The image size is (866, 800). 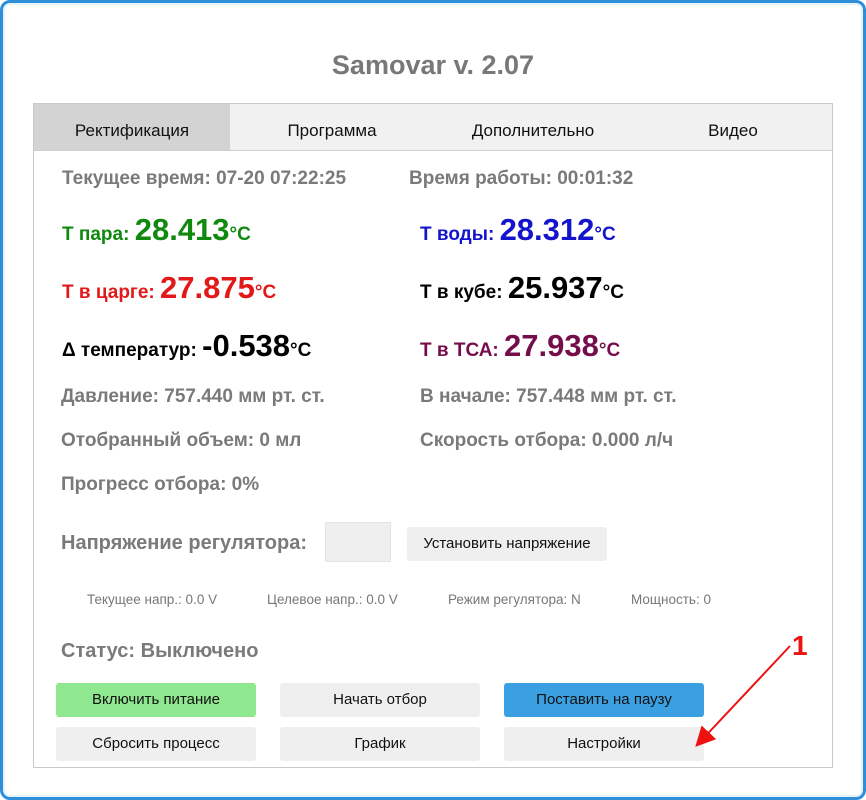 I want to click on annotation-number: 1, so click(x=800, y=645).